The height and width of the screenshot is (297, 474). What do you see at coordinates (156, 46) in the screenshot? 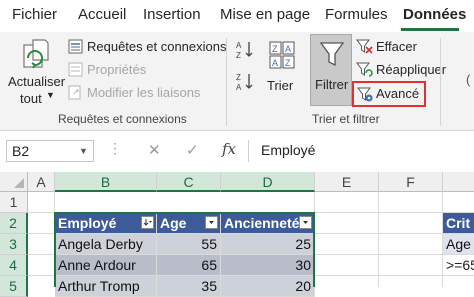
I see `queries-connections-button: Requêtes et connexions` at bounding box center [156, 46].